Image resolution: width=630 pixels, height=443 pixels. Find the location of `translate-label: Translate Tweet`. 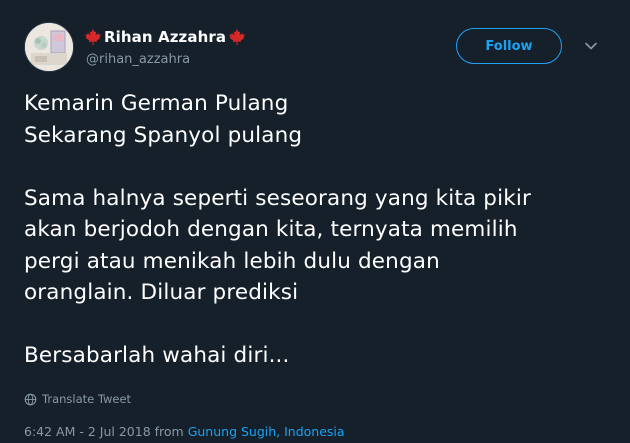

translate-label: Translate Tweet is located at coordinates (86, 399).